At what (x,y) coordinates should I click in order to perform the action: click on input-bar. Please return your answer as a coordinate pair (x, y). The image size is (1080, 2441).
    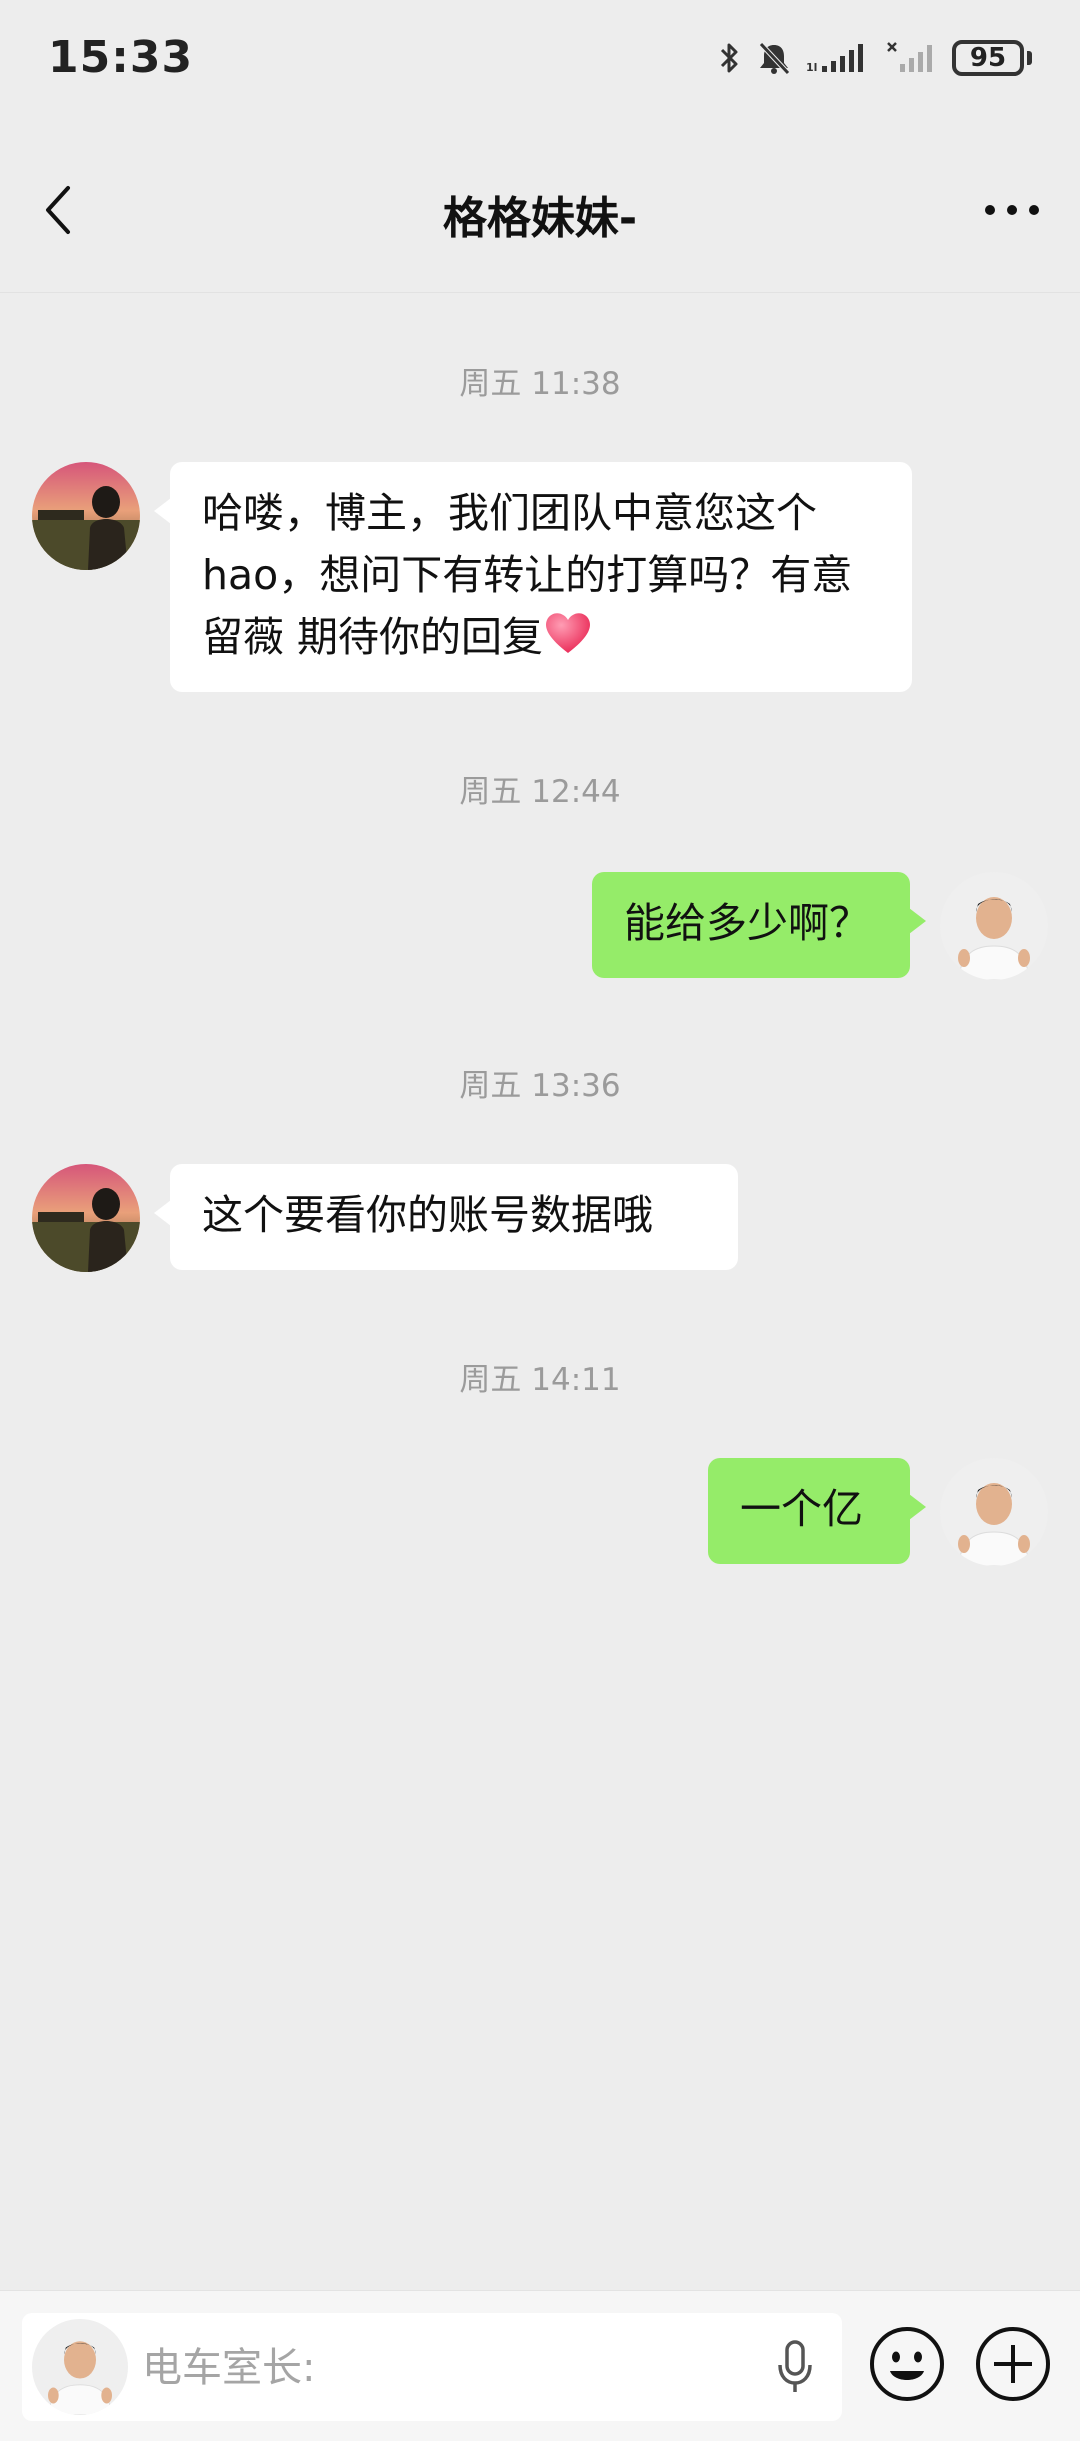
    Looking at the image, I should click on (540, 2365).